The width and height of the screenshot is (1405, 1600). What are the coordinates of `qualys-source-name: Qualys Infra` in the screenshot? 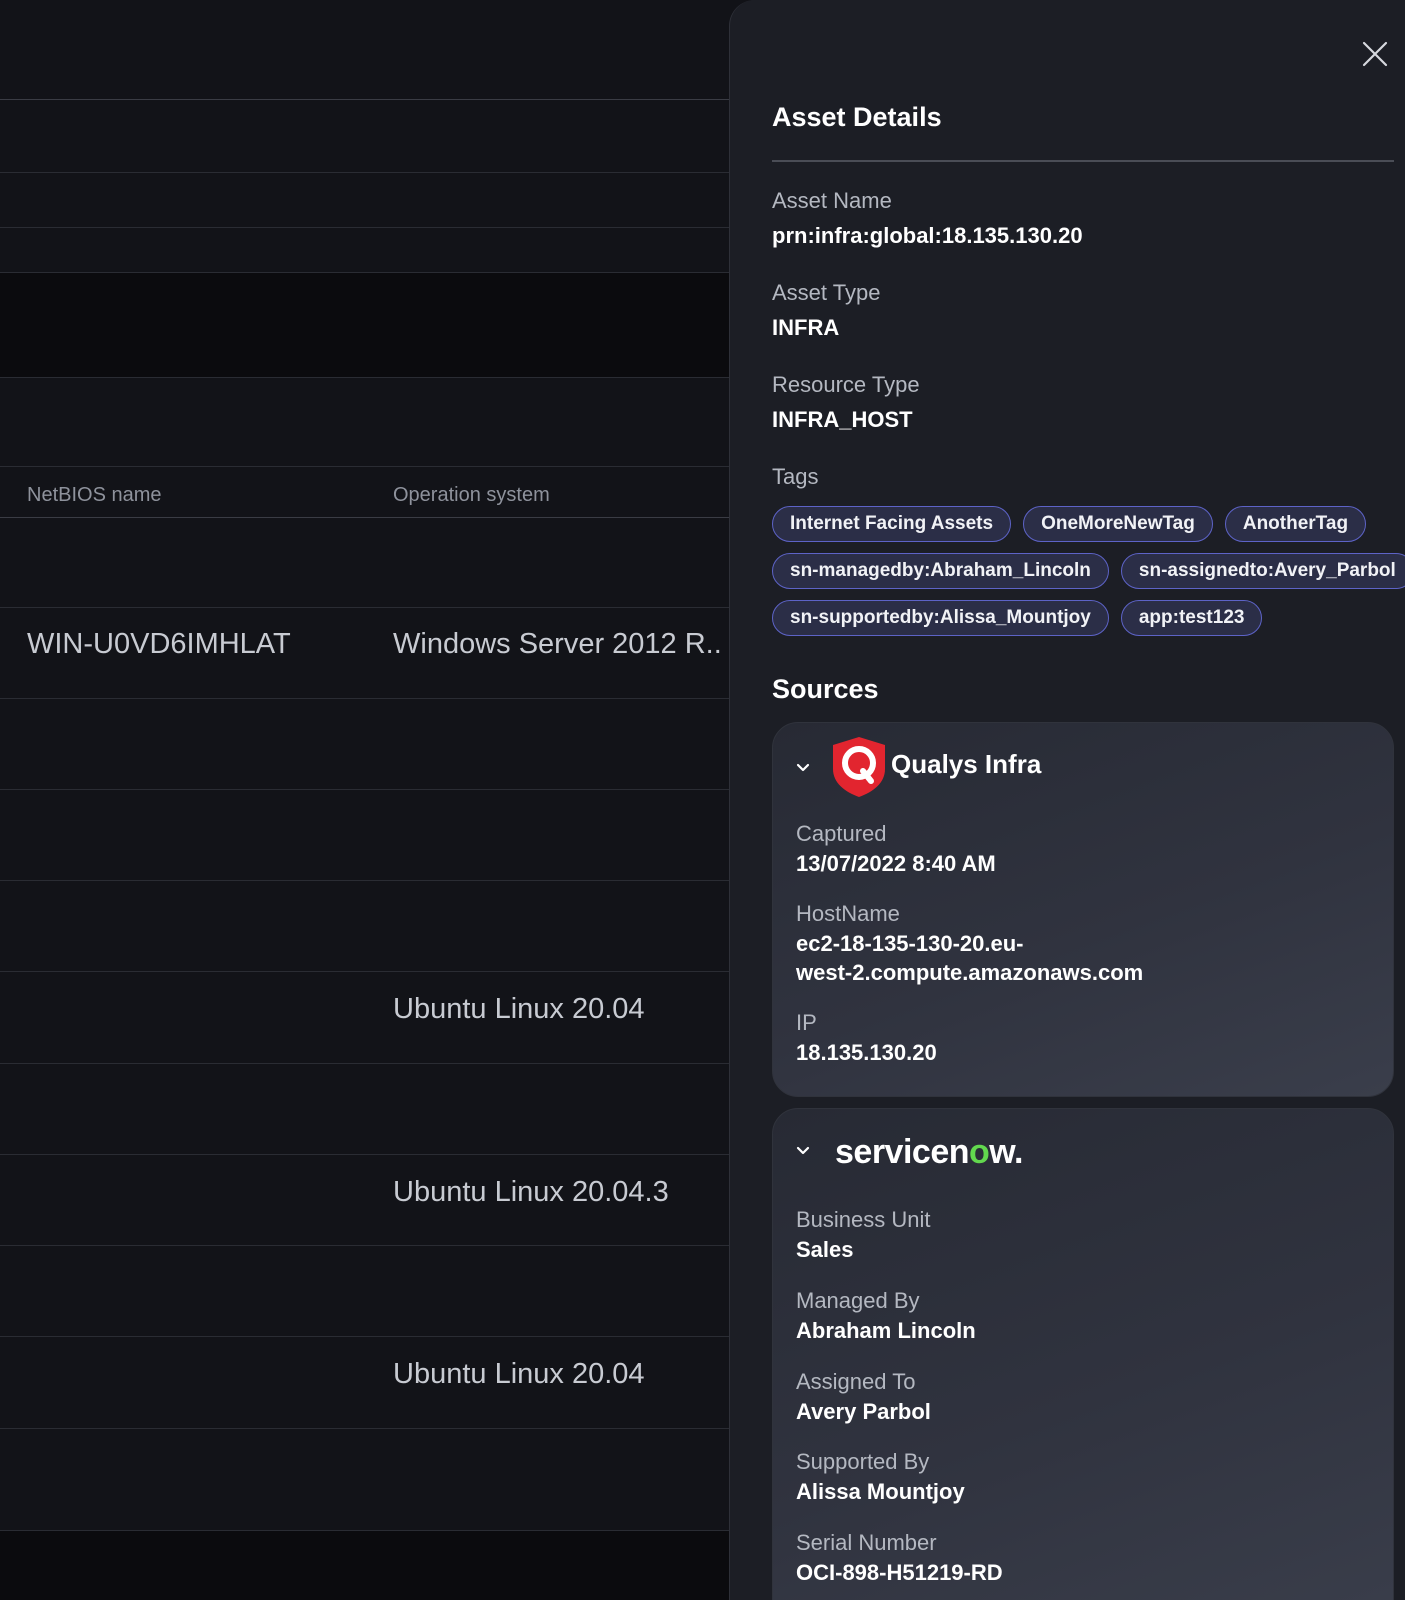 It's located at (966, 764).